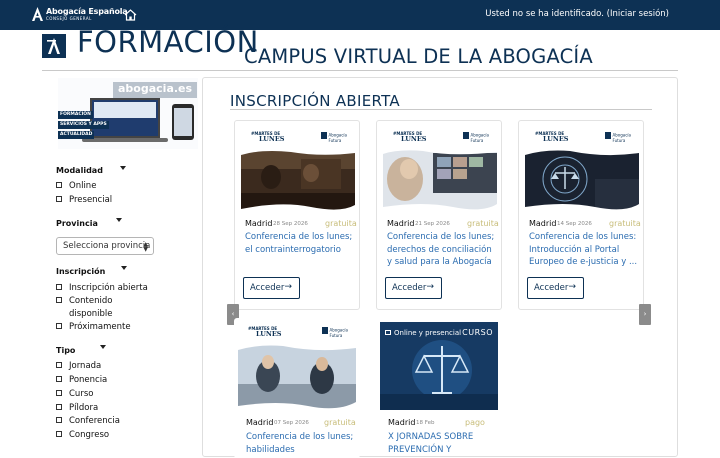 This screenshot has width=720, height=458. I want to click on filter-option-curso: Curso, so click(74, 394).